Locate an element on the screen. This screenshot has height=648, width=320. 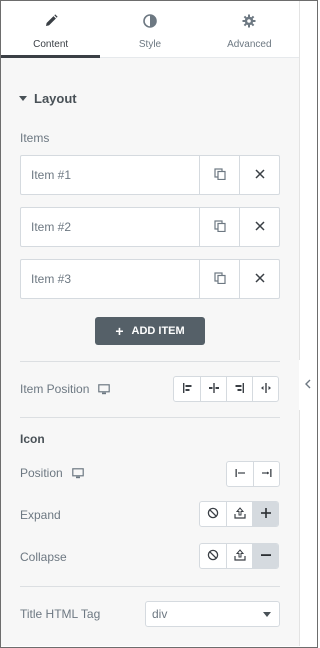
plus-icon: + is located at coordinates (119, 331).